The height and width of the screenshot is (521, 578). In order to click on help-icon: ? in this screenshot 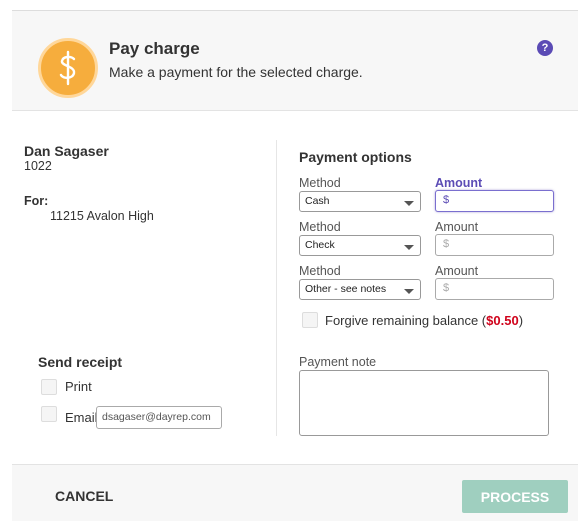, I will do `click(545, 48)`.